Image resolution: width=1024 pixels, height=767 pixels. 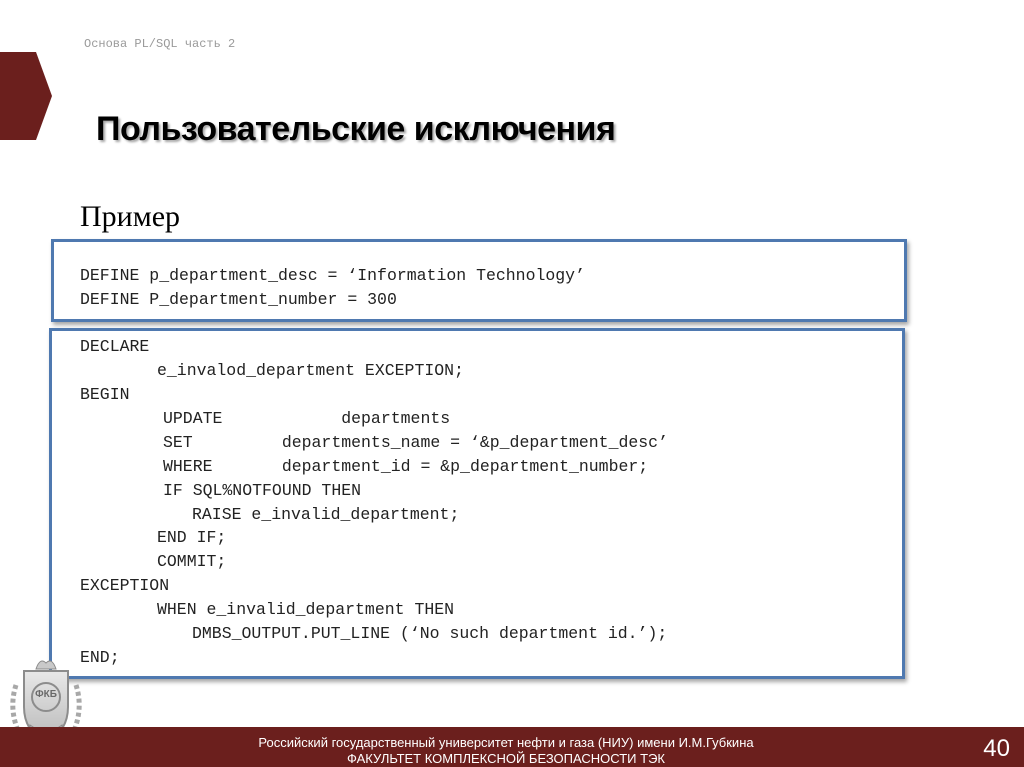 I want to click on code-line: e_invalod_department EXCEPTION;, so click(x=310, y=370).